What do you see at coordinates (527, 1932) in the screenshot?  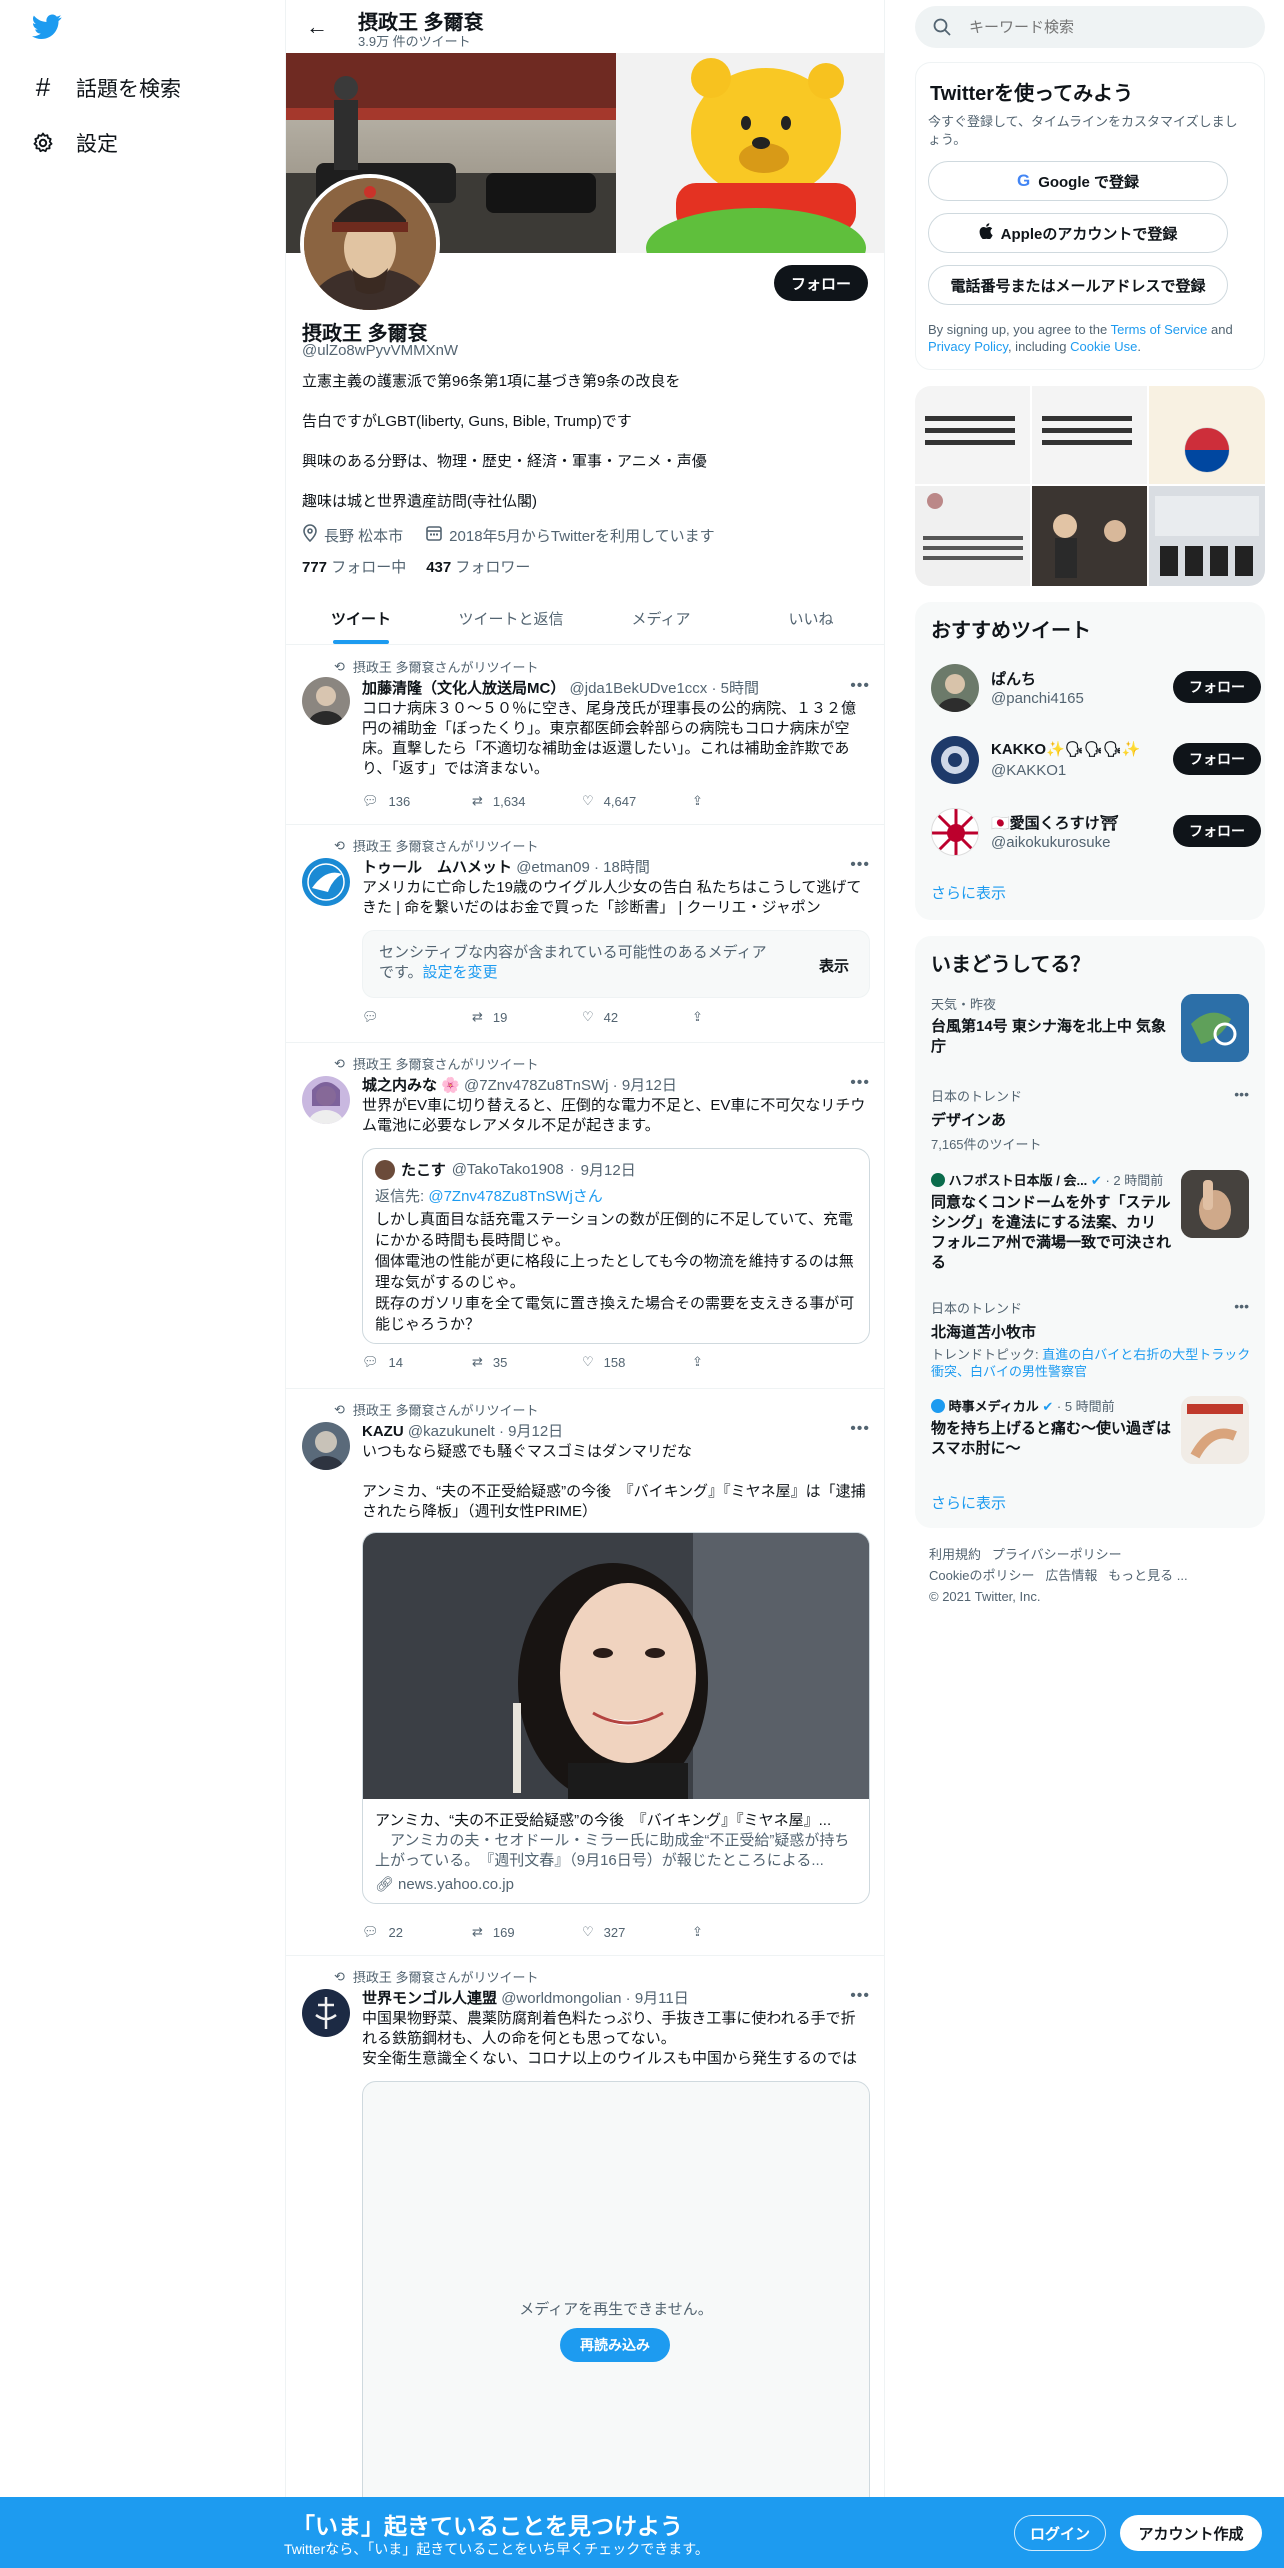 I see `retweet-button: ⇄ 169` at bounding box center [527, 1932].